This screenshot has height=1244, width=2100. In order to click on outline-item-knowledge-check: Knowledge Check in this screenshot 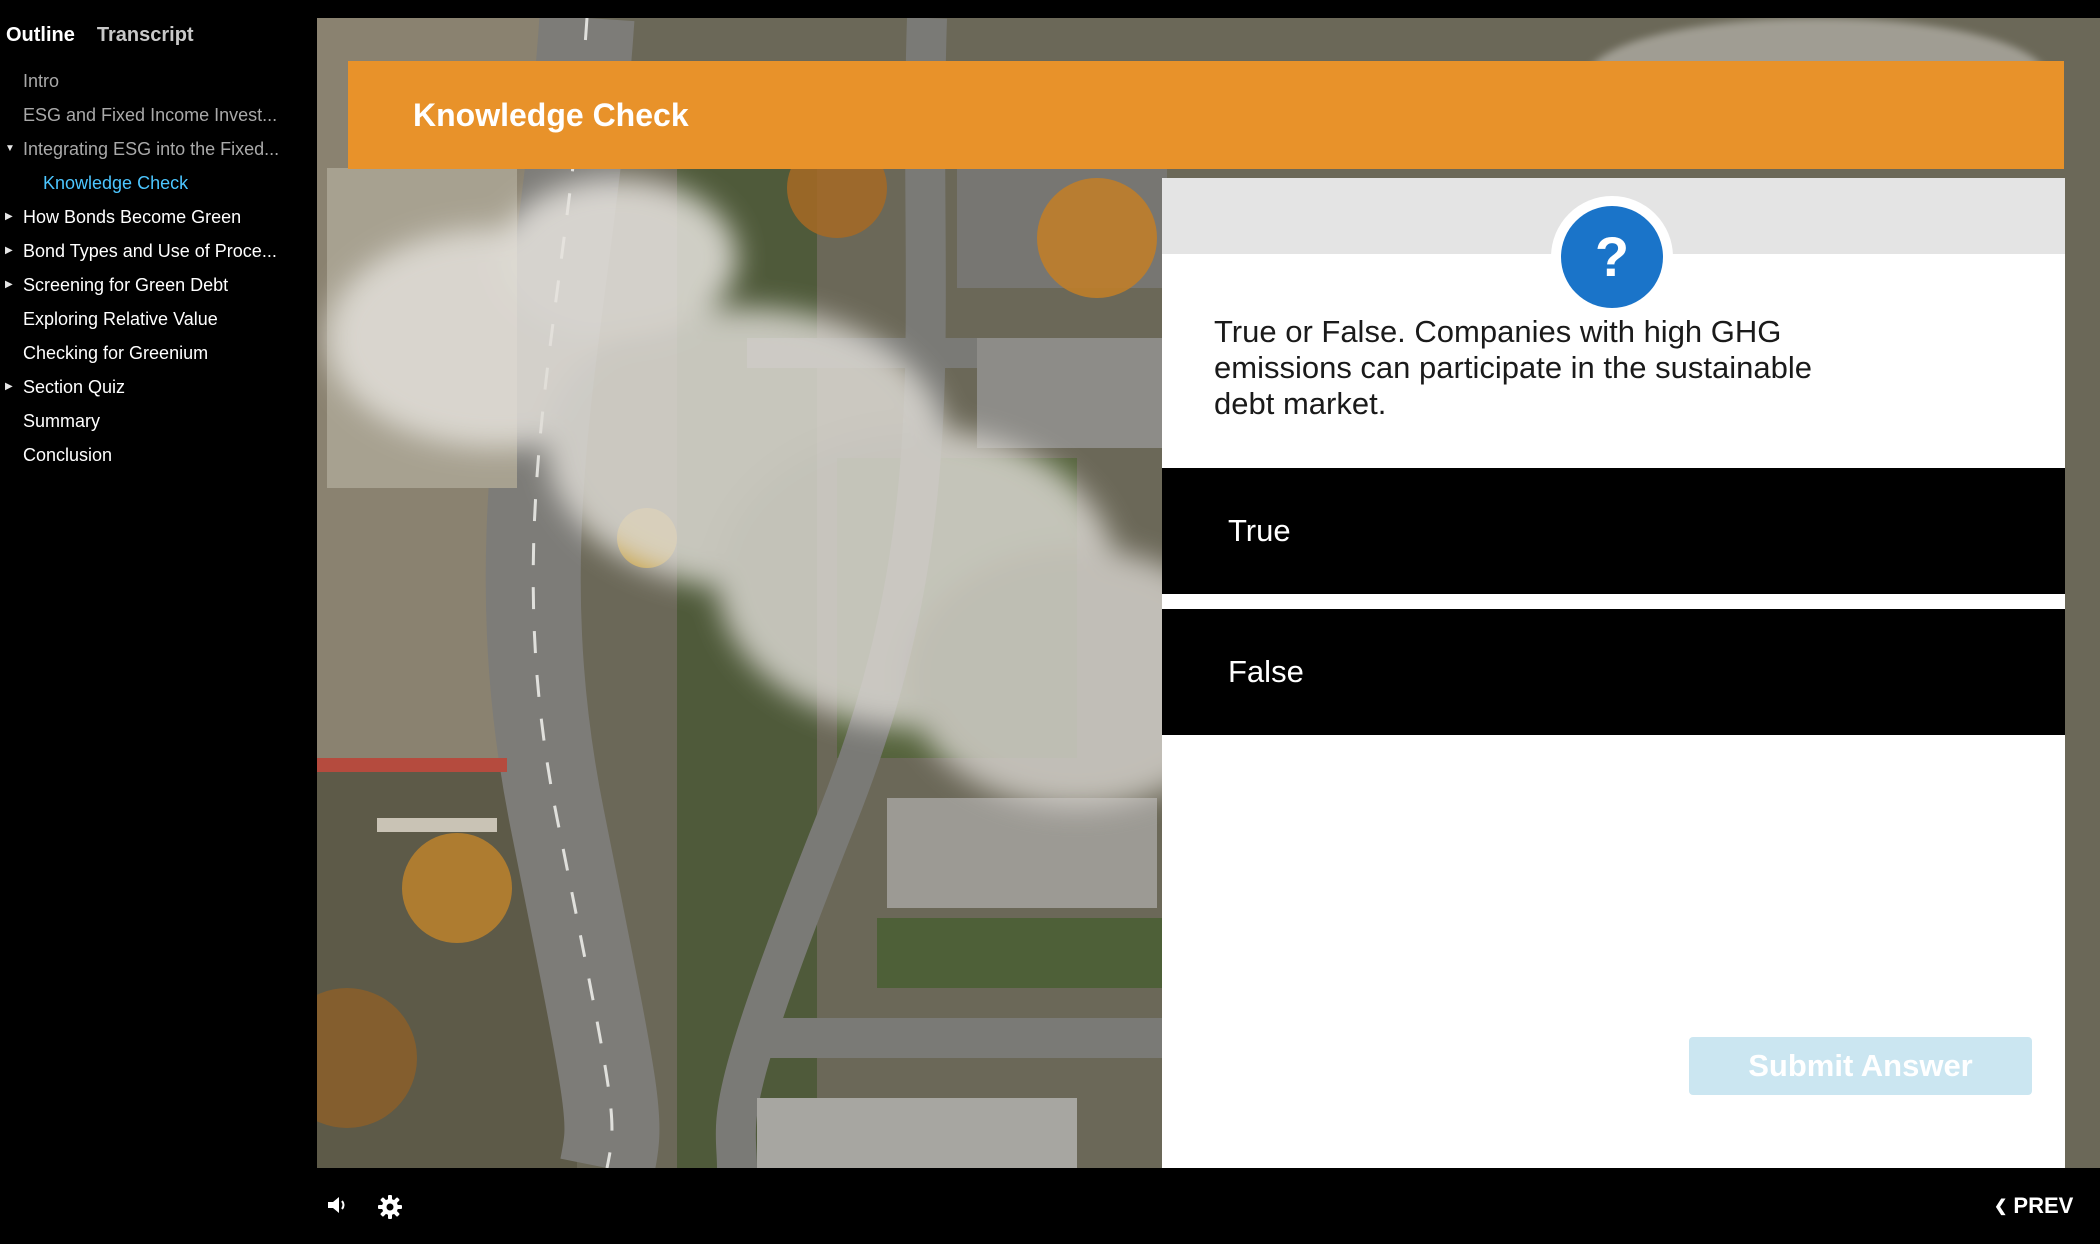, I will do `click(142, 183)`.